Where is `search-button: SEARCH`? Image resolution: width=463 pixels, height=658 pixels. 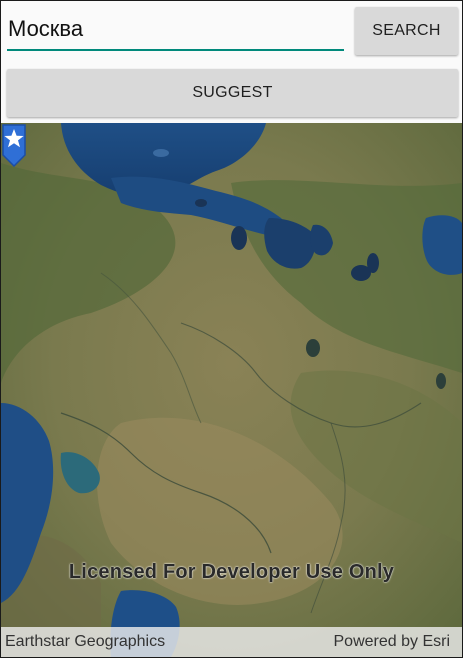
search-button: SEARCH is located at coordinates (406, 31).